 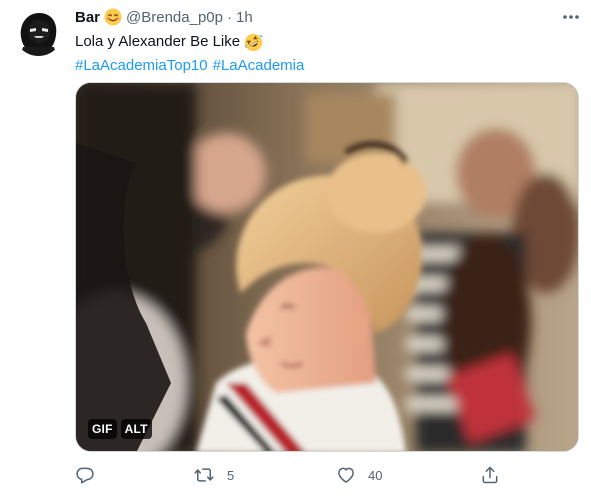 What do you see at coordinates (204, 475) in the screenshot?
I see `retweet-icon` at bounding box center [204, 475].